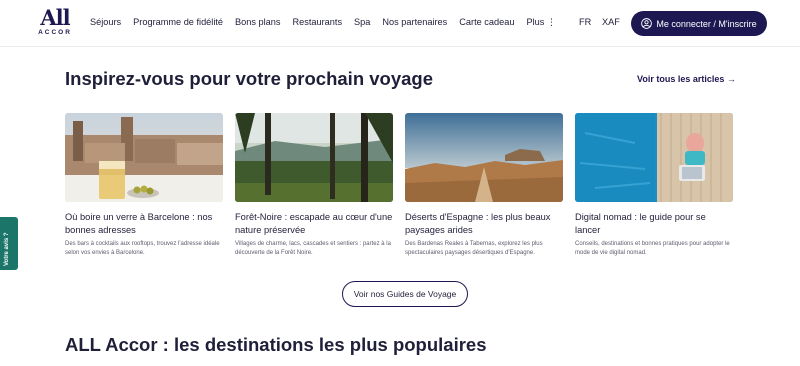 The width and height of the screenshot is (800, 366). Describe the element at coordinates (484, 157) in the screenshot. I see `spain-desert-image` at that location.